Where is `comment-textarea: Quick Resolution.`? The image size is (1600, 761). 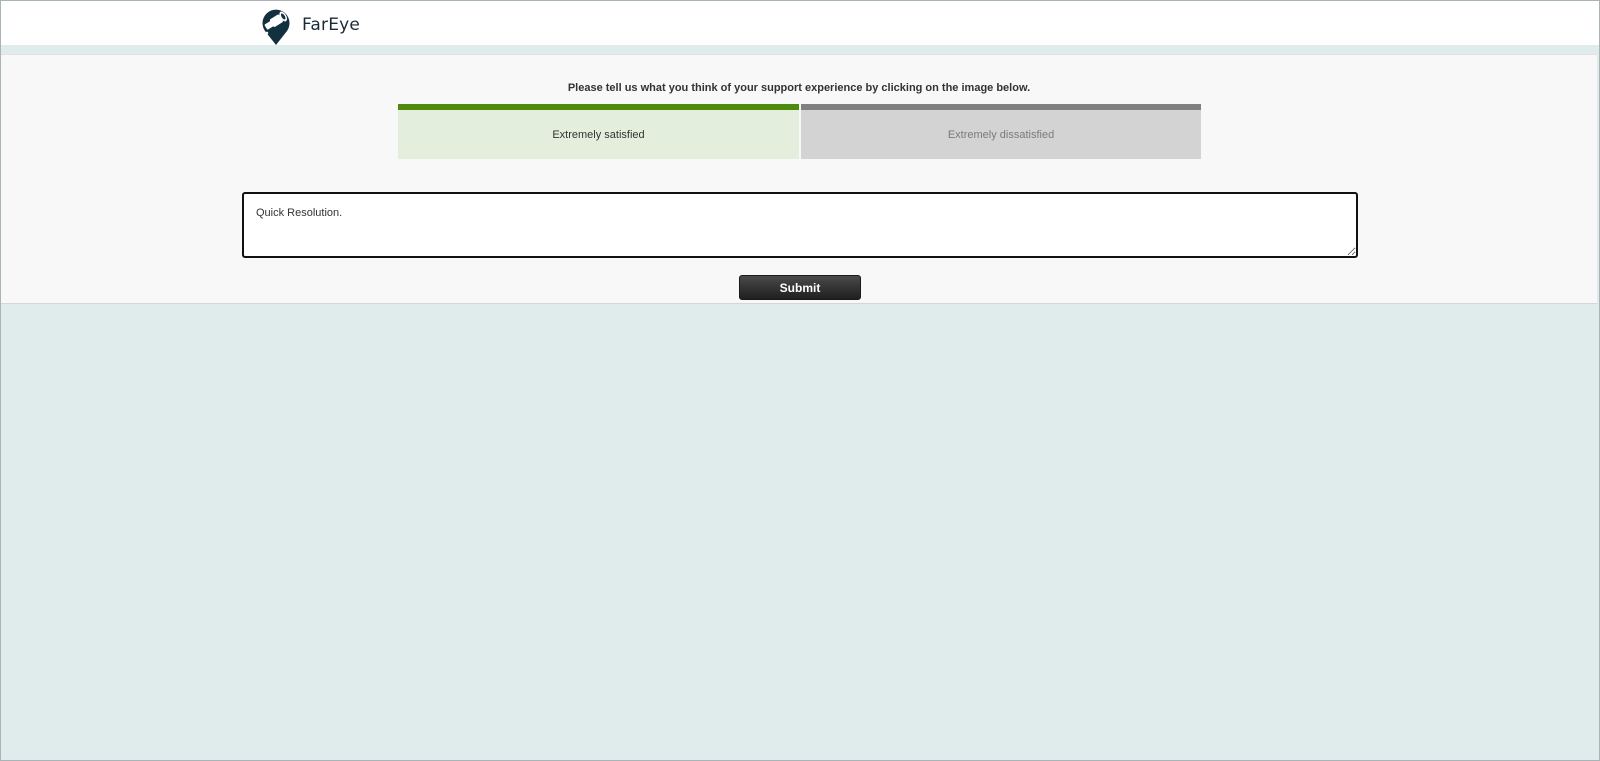
comment-textarea: Quick Resolution. is located at coordinates (800, 225).